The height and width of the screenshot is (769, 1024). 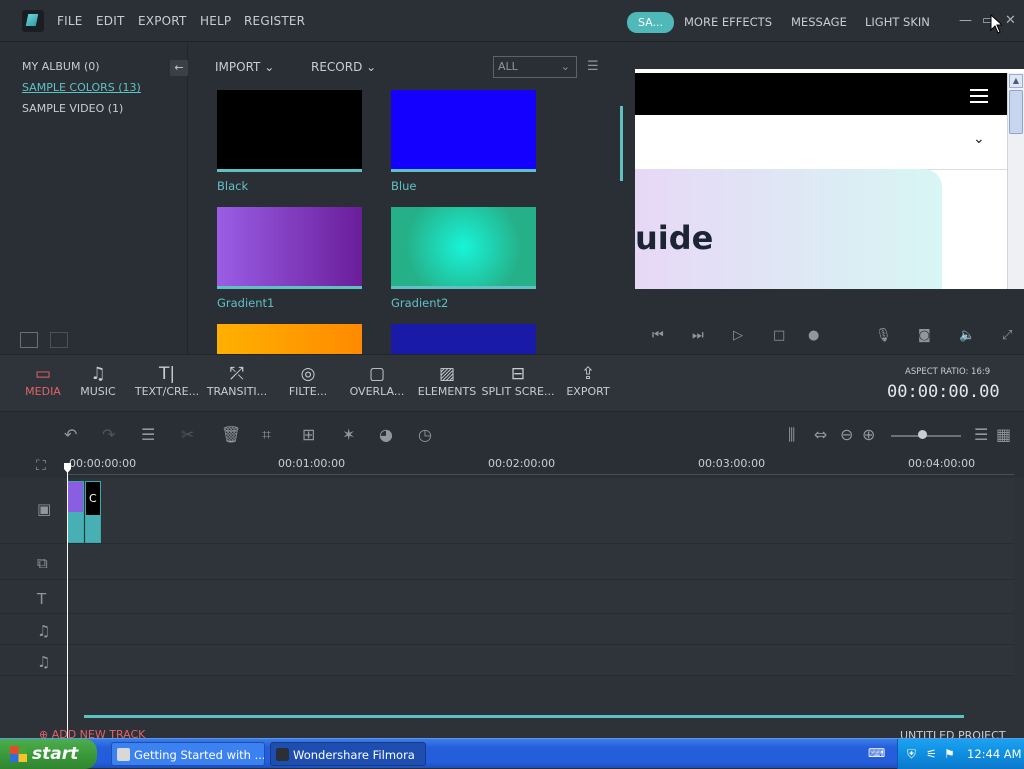 What do you see at coordinates (512, 435) in the screenshot?
I see `timeline-toolbar: ↶ ↷ ☰ ✂ 🗑 ⌗ ⊞ ✶ ◕ ◷ ⫼ ⇔ ⊖ ⊕ ☰ ▦` at bounding box center [512, 435].